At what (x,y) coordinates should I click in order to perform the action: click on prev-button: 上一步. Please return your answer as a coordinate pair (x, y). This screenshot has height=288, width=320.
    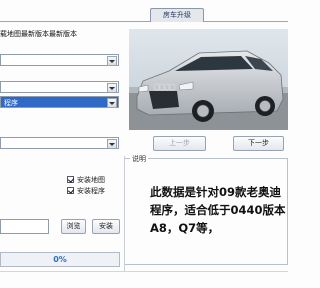
    Looking at the image, I should click on (179, 143).